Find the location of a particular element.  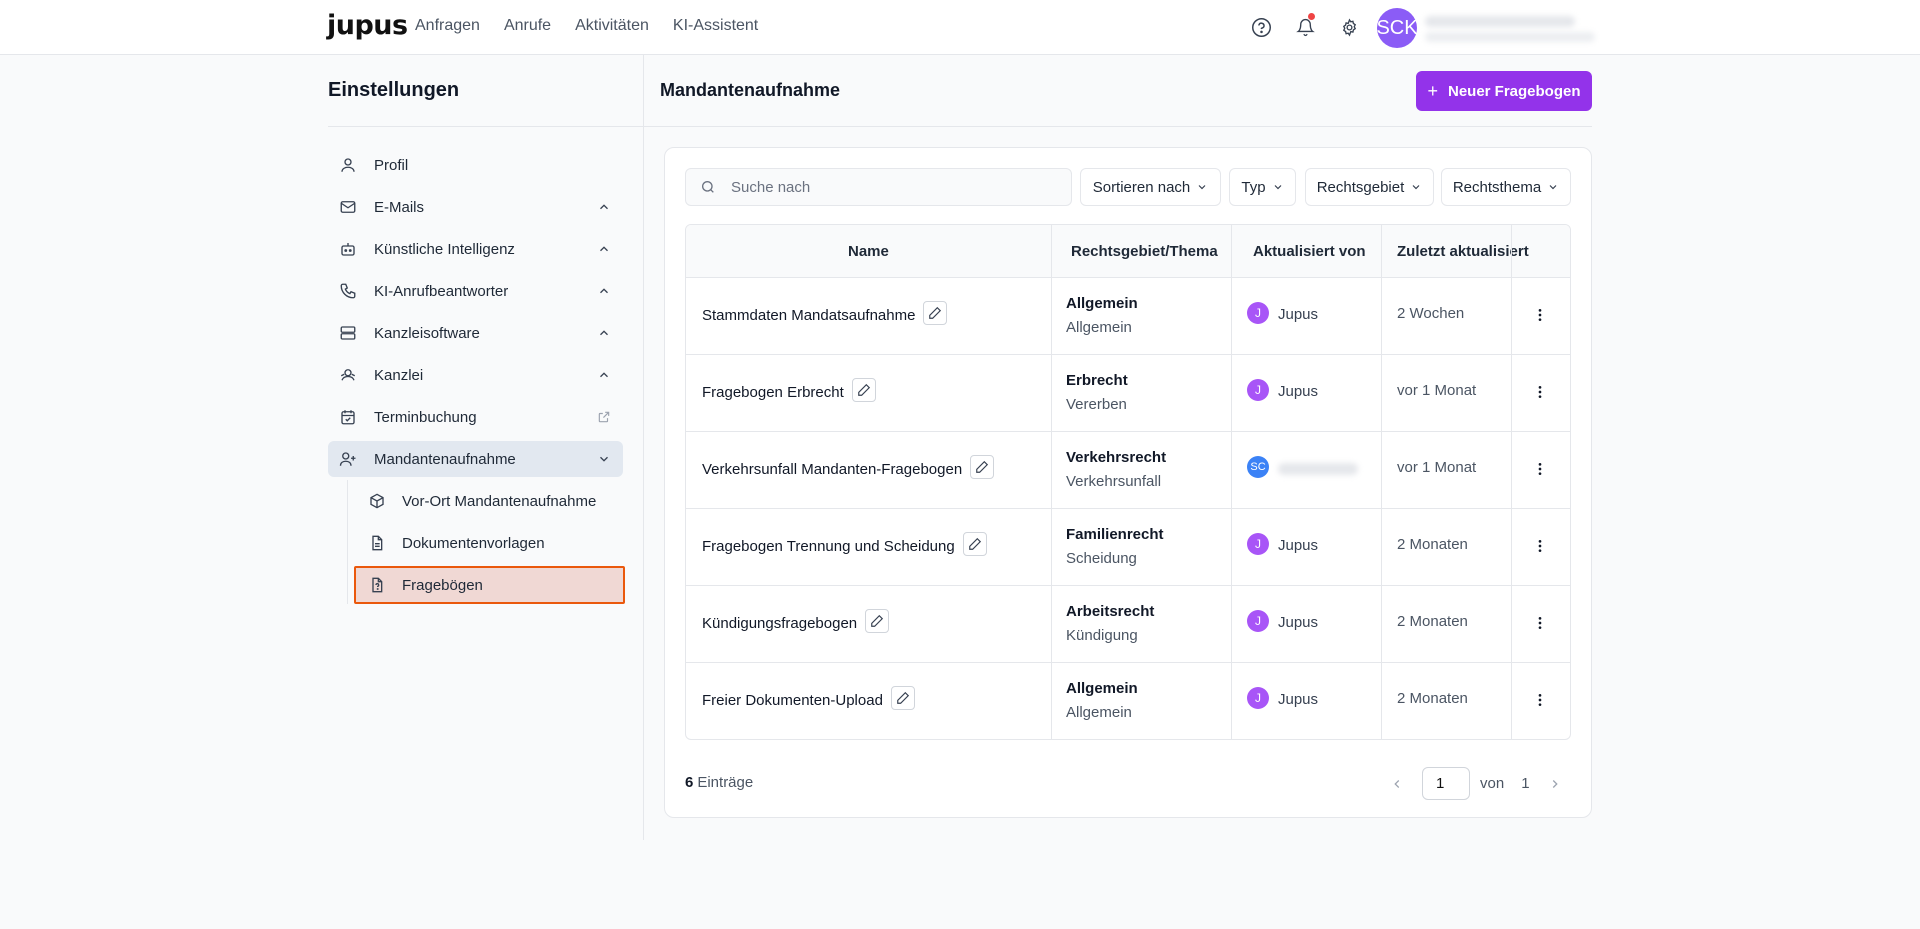

updated-by-redacted is located at coordinates (1318, 468).